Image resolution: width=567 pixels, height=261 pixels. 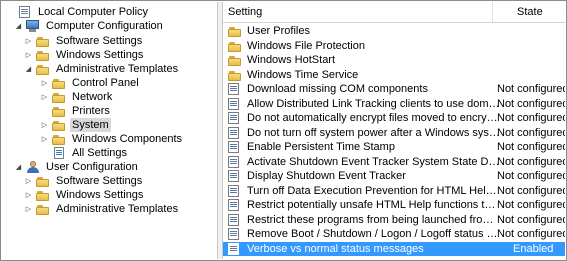 I want to click on tree-item-label: Computer Configuration, so click(x=104, y=26).